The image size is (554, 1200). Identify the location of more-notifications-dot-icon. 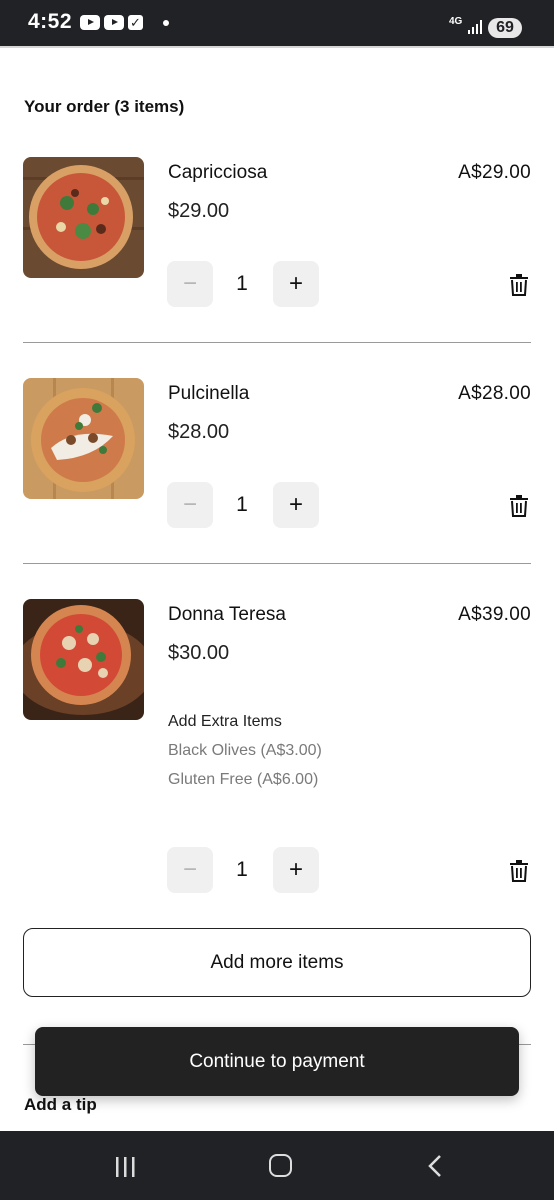
(166, 22).